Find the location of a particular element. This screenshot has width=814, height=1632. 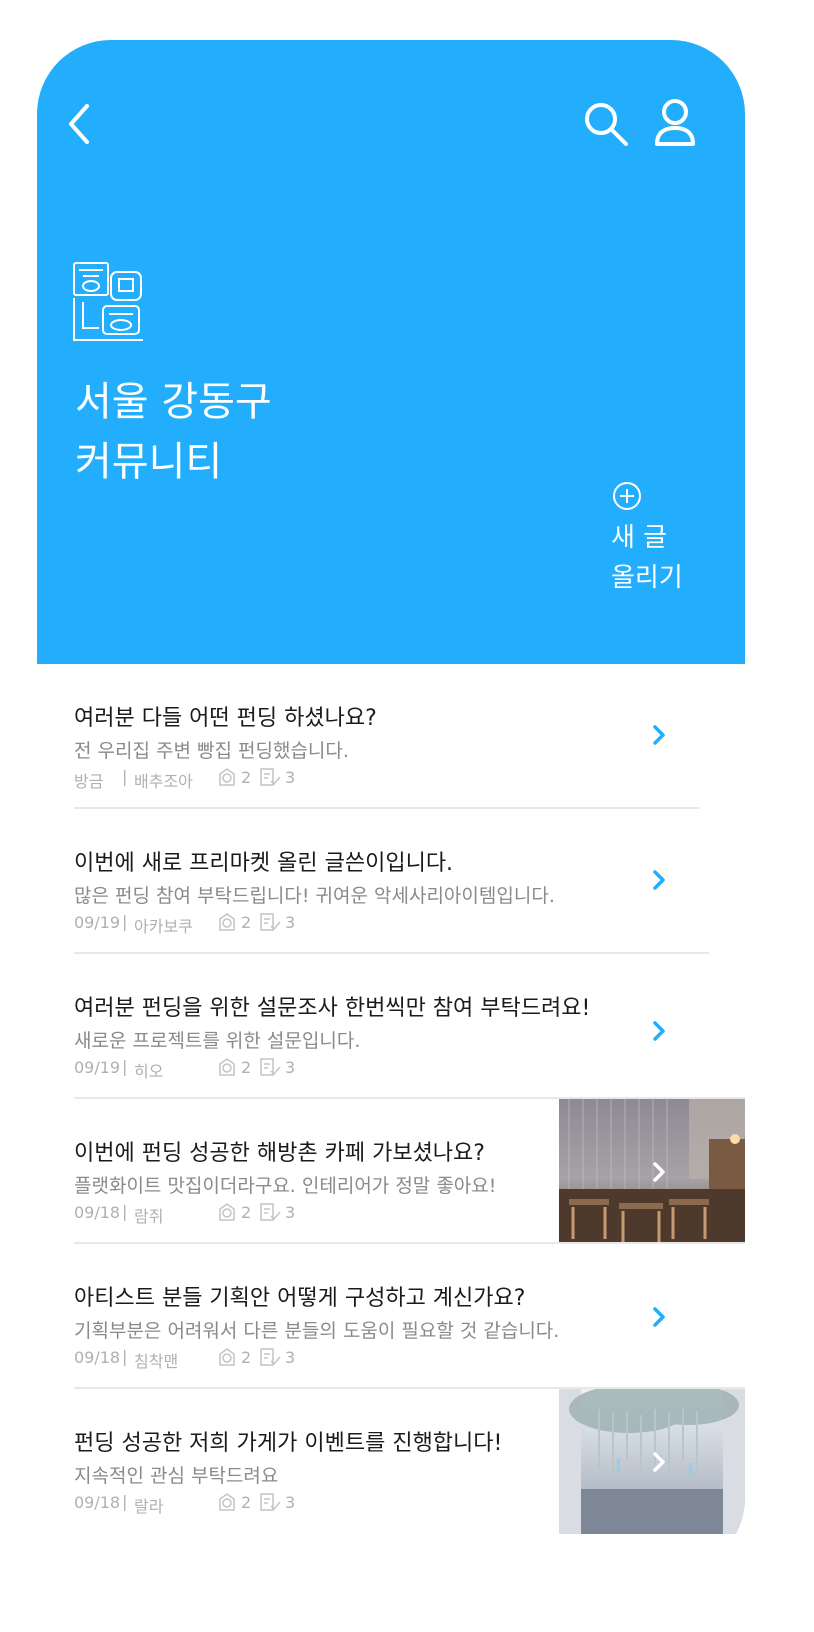

post-author: 히오 is located at coordinates (149, 1071).